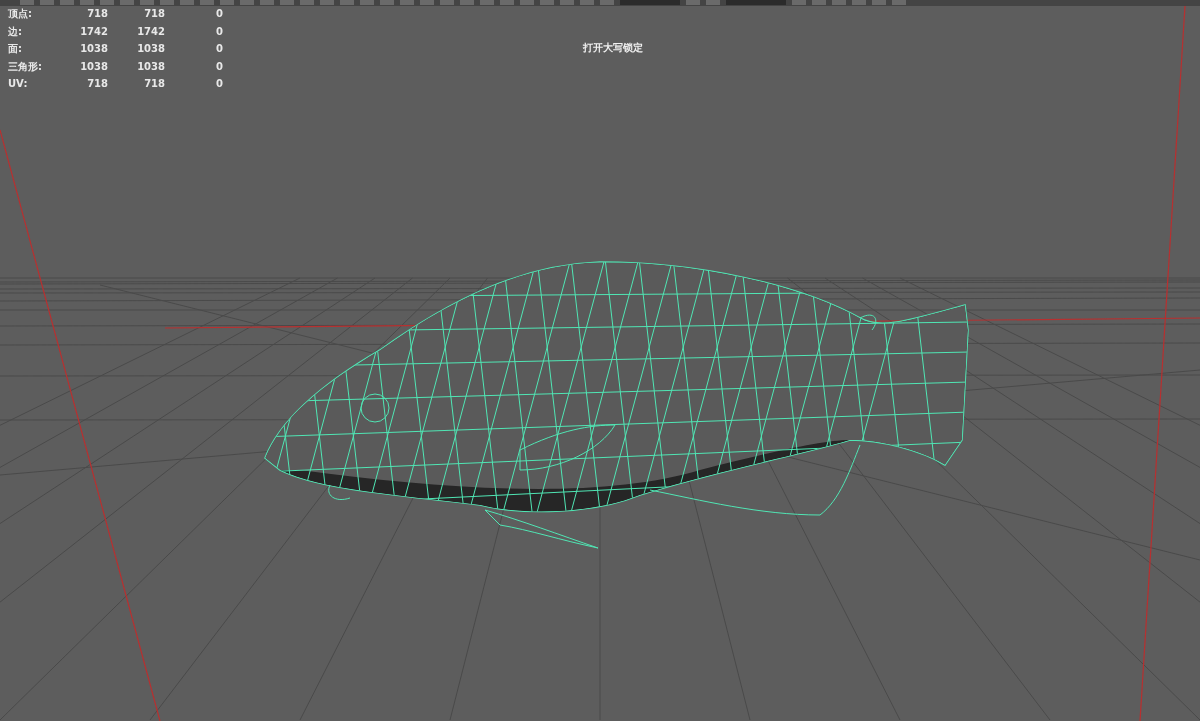 The image size is (1200, 721). I want to click on stat-label: UV:, so click(18, 84).